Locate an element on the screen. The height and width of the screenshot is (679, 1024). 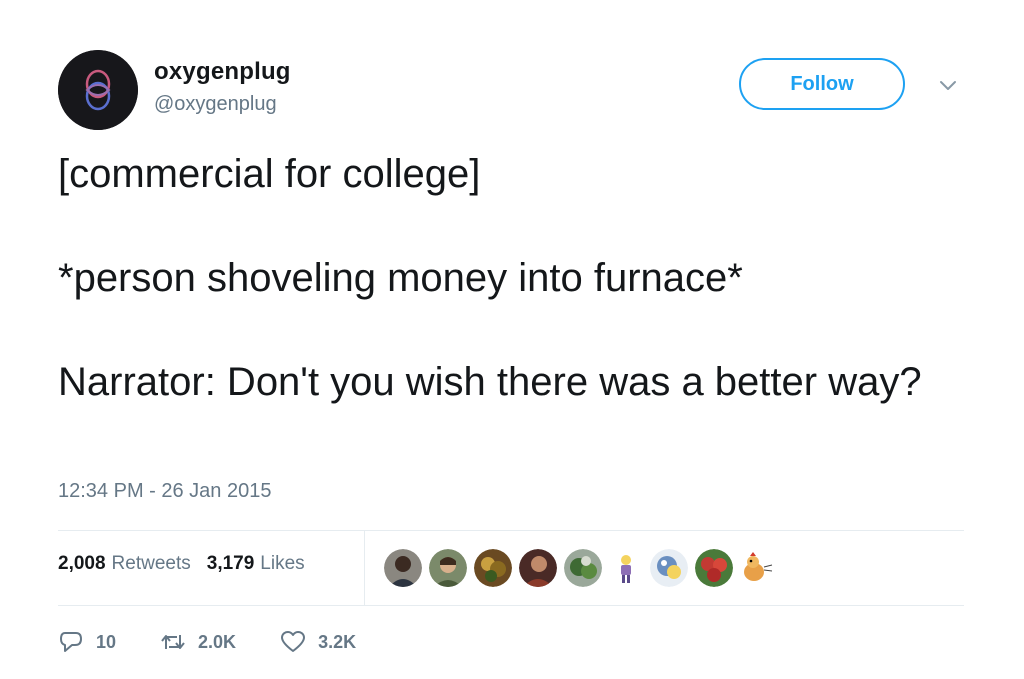
follow-button: Follow is located at coordinates (822, 84).